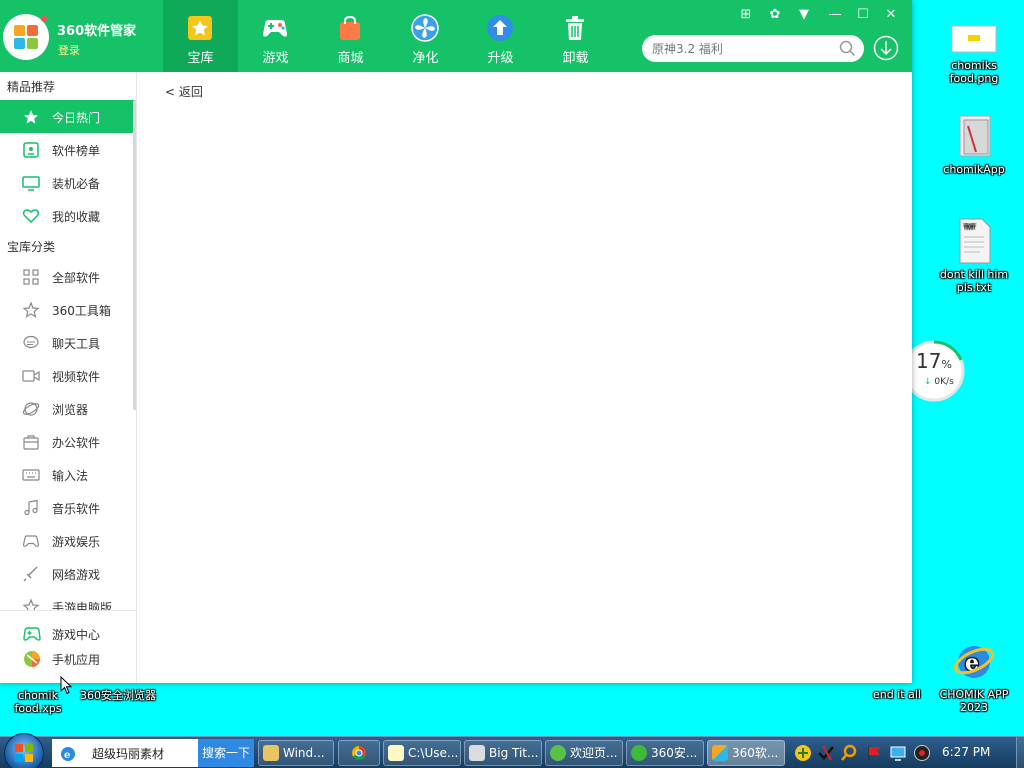 Image resolution: width=1024 pixels, height=768 pixels. I want to click on sidebar-item-office: 办公软件, so click(68, 441).